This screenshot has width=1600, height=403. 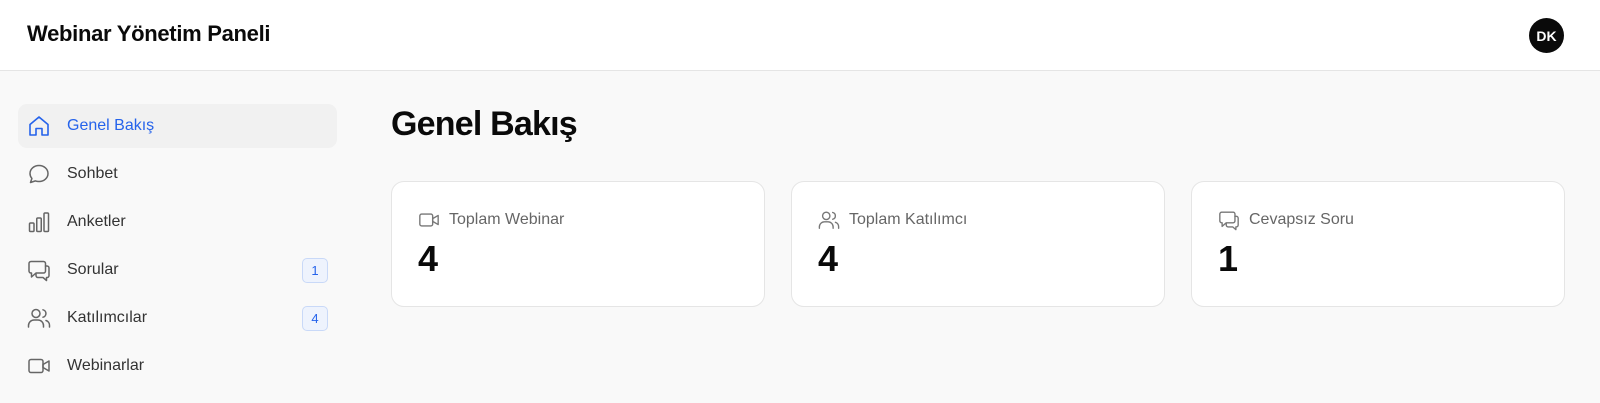 What do you see at coordinates (149, 33) in the screenshot?
I see `app-title: Webinar Yönetim Paneli` at bounding box center [149, 33].